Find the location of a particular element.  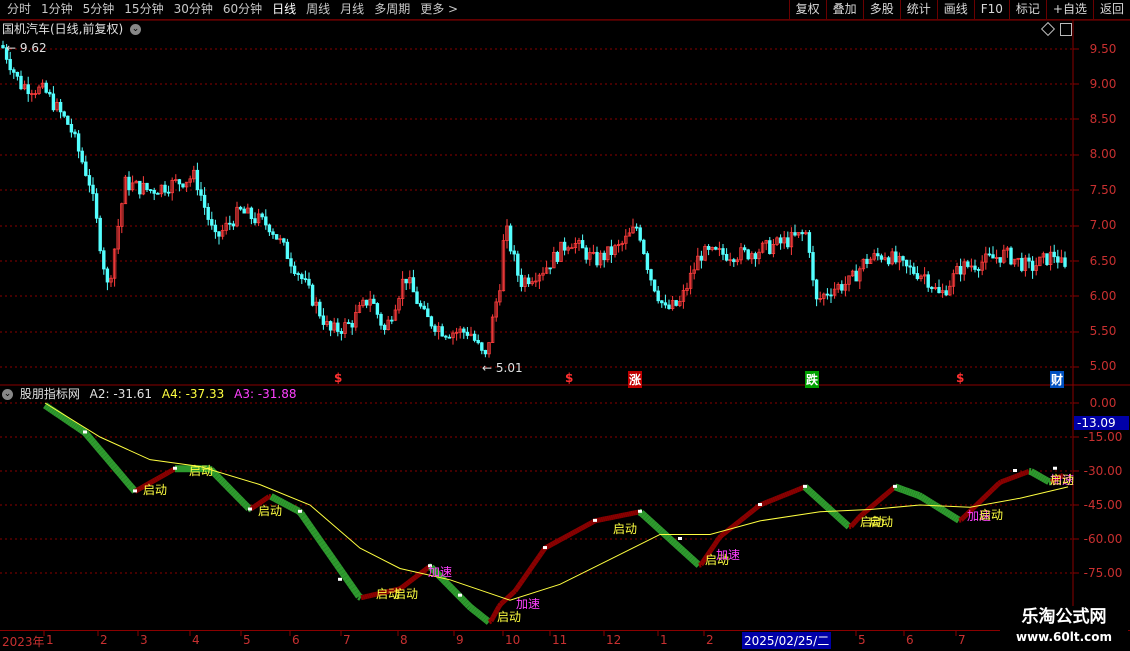

signal-label: 启动 is located at coordinates (509, 617).